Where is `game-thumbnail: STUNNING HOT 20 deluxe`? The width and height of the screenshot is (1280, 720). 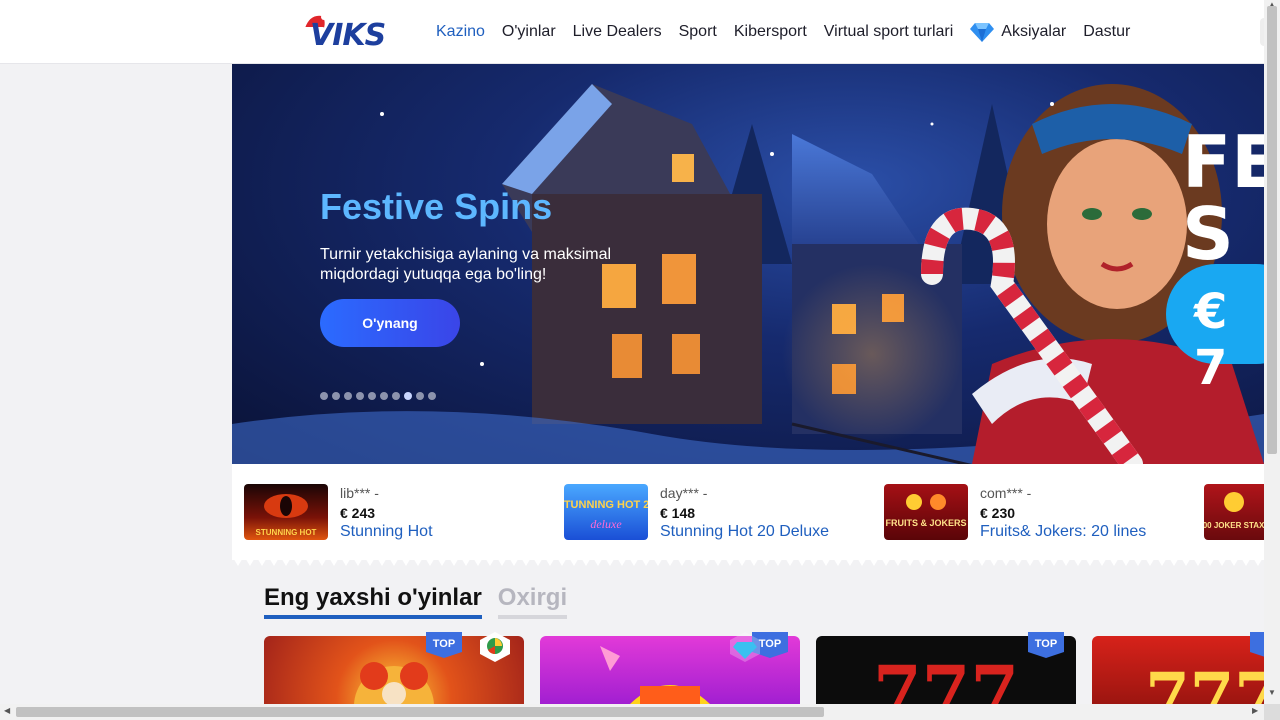 game-thumbnail: STUNNING HOT 20 deluxe is located at coordinates (606, 512).